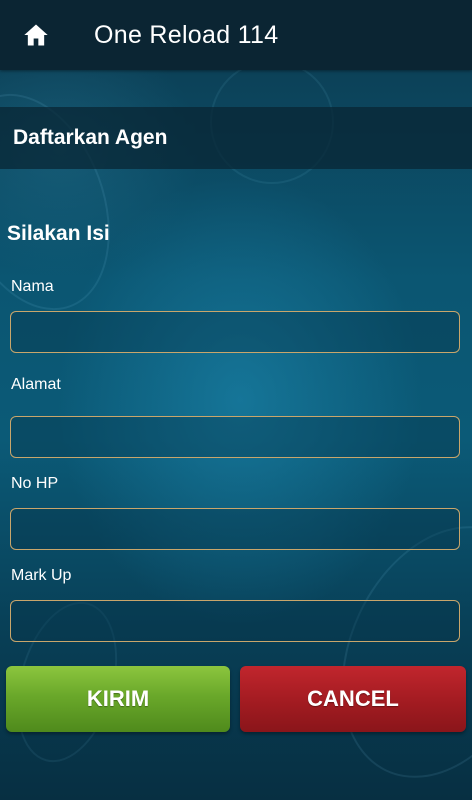 The image size is (472, 800). Describe the element at coordinates (236, 138) in the screenshot. I see `section-header: Daftarkan Agen` at that location.